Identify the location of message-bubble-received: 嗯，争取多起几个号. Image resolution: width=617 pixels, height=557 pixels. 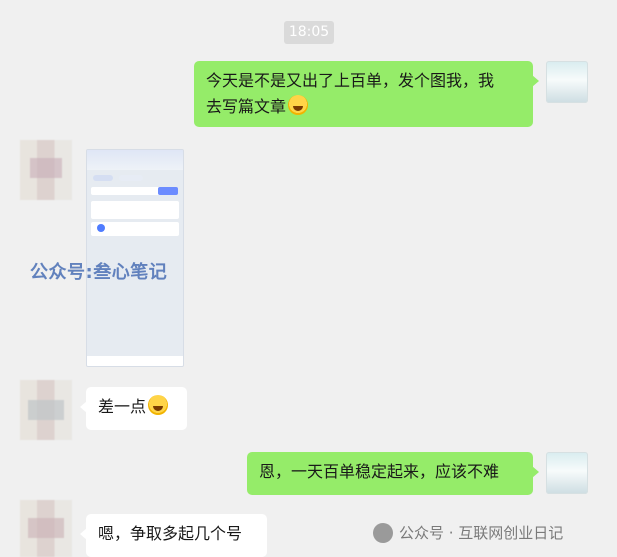
(173, 535).